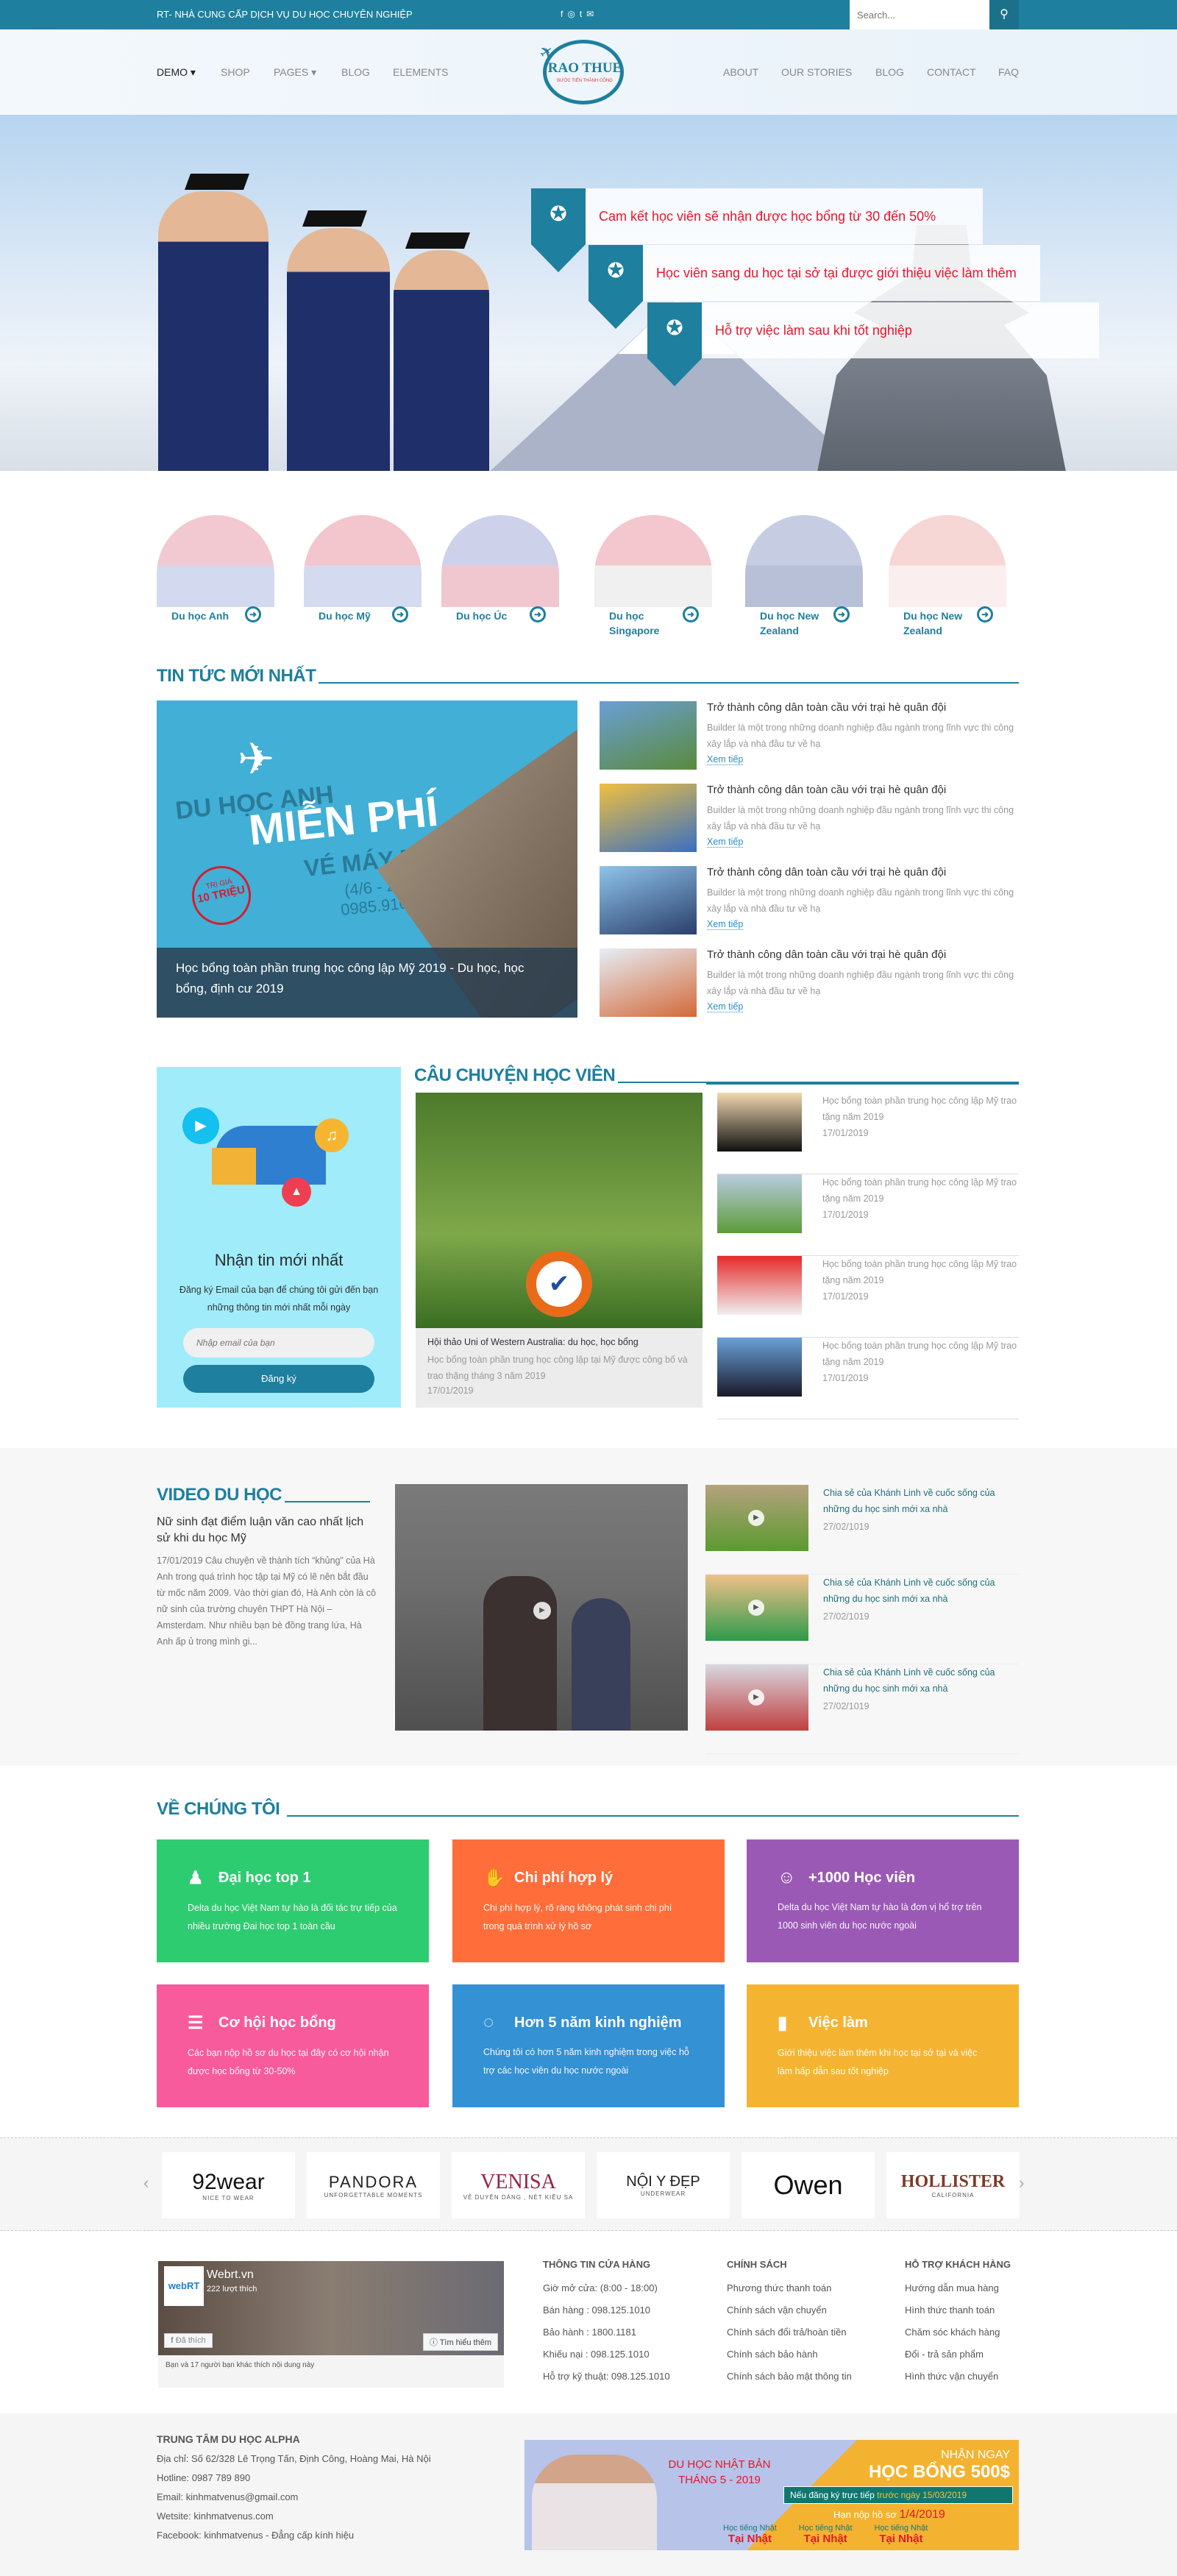 The image size is (1177, 2576). What do you see at coordinates (889, 72) in the screenshot?
I see `nav-blog-right: BLOG` at bounding box center [889, 72].